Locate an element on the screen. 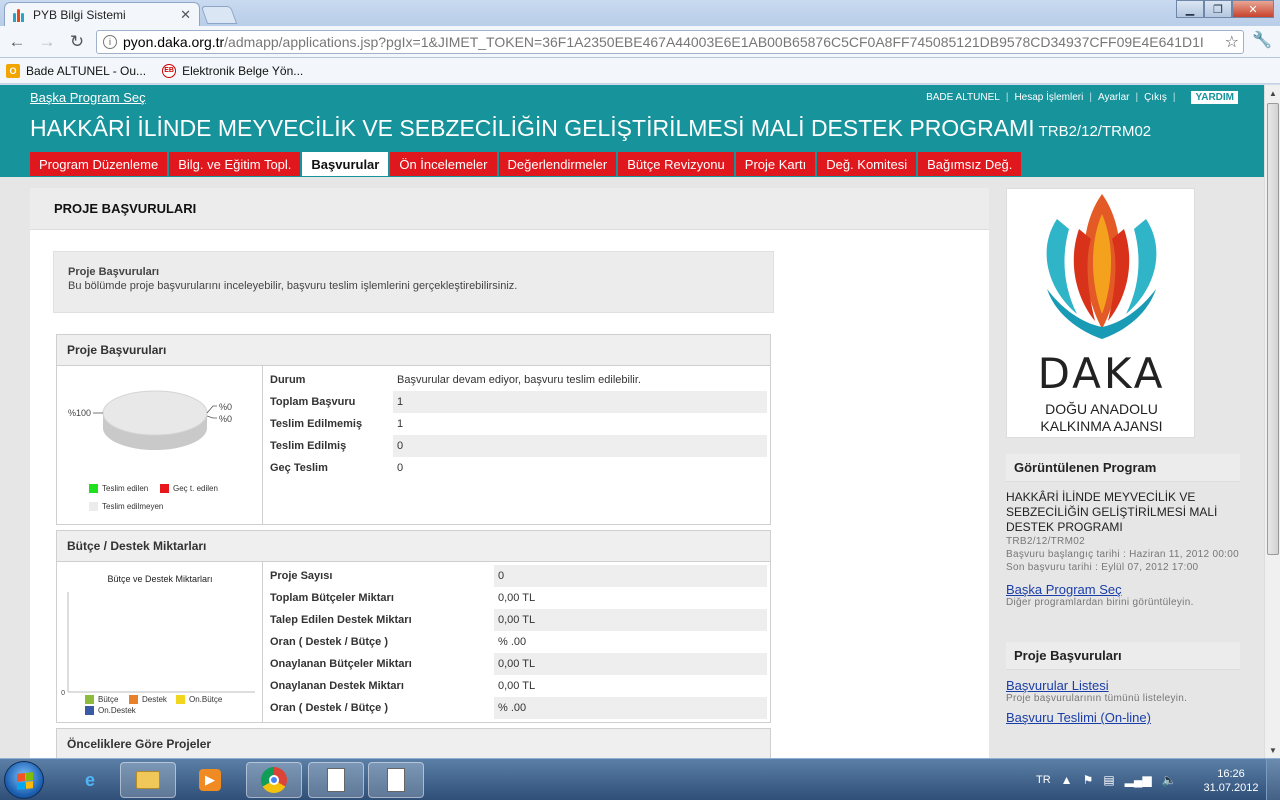 The height and width of the screenshot is (800, 1280). stat-row: Geç Teslim 0 is located at coordinates (337, 468).